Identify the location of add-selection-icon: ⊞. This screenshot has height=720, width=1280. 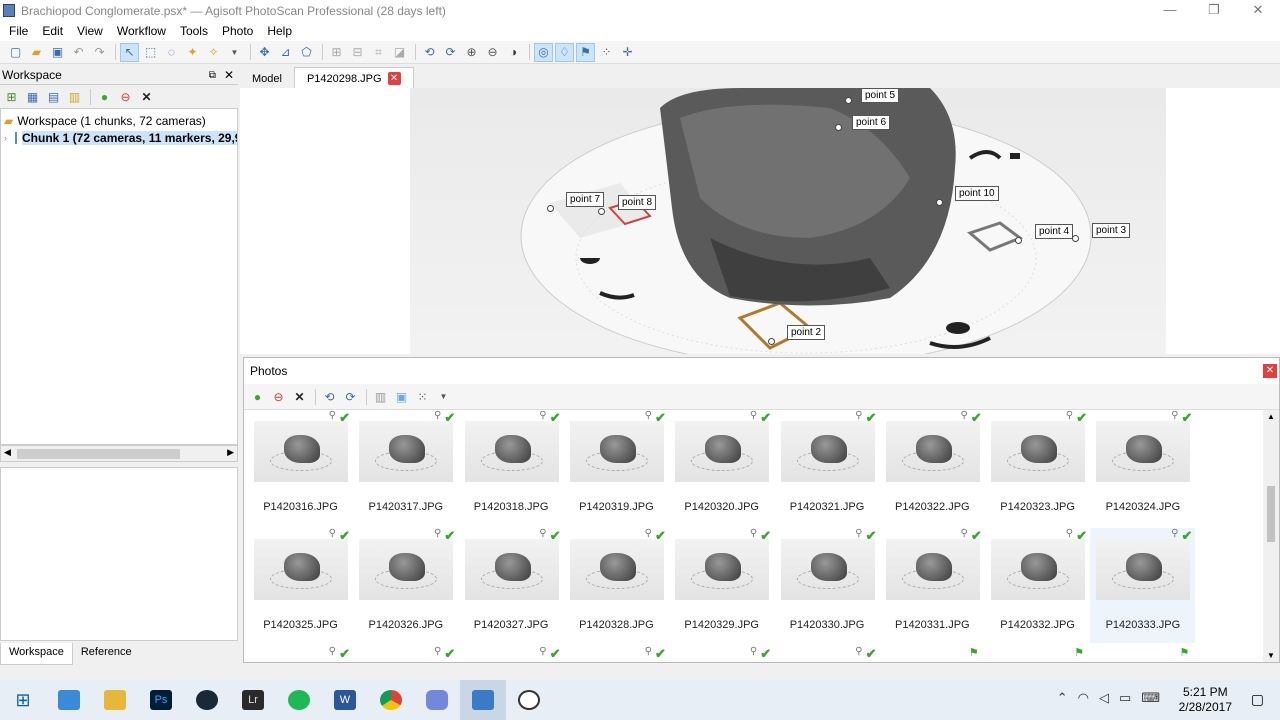
(336, 52).